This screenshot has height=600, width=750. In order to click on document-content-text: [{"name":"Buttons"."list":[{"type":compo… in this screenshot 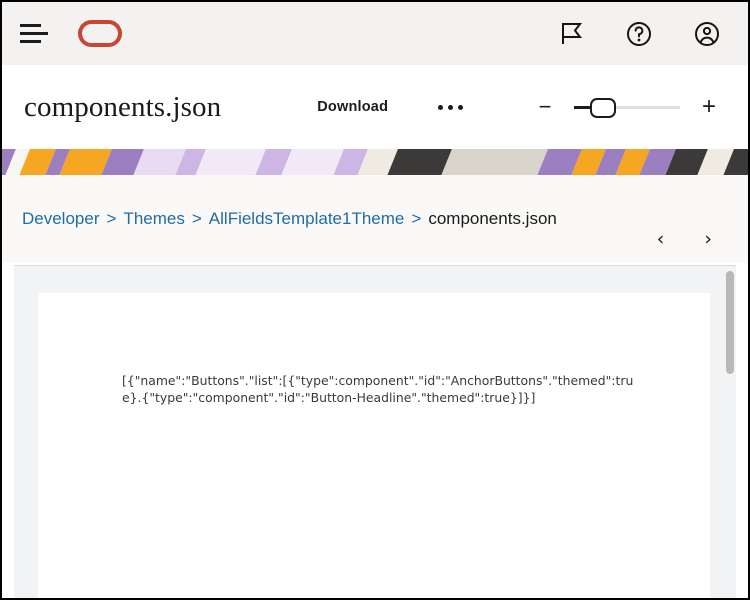, I will do `click(378, 389)`.